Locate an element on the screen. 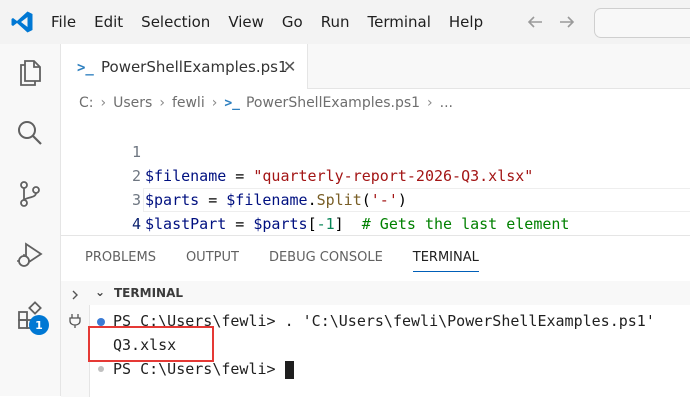 The image size is (690, 397). menu-file: File is located at coordinates (63, 22).